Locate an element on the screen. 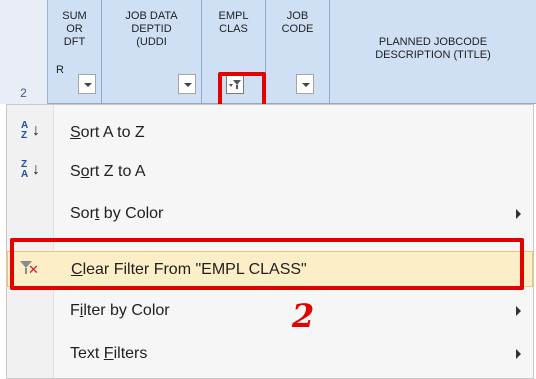  column-header-deptid: JOB DATA DEPTID (UDDI is located at coordinates (152, 52).